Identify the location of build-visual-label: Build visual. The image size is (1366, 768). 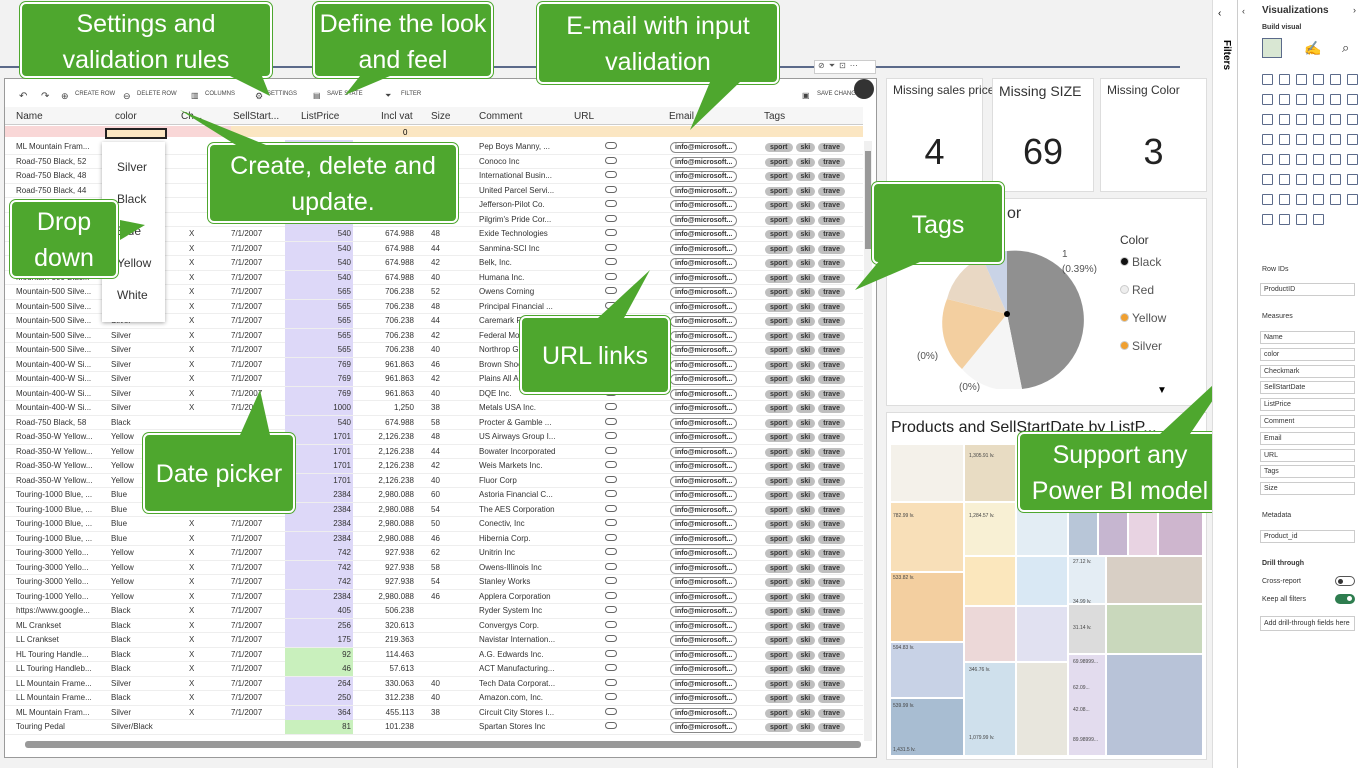
(1282, 27).